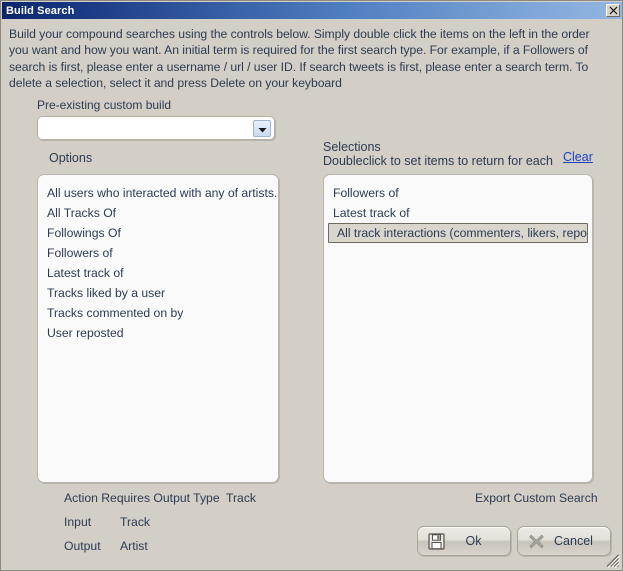 The image size is (623, 571). I want to click on cancel-button-label: Cancel, so click(573, 541).